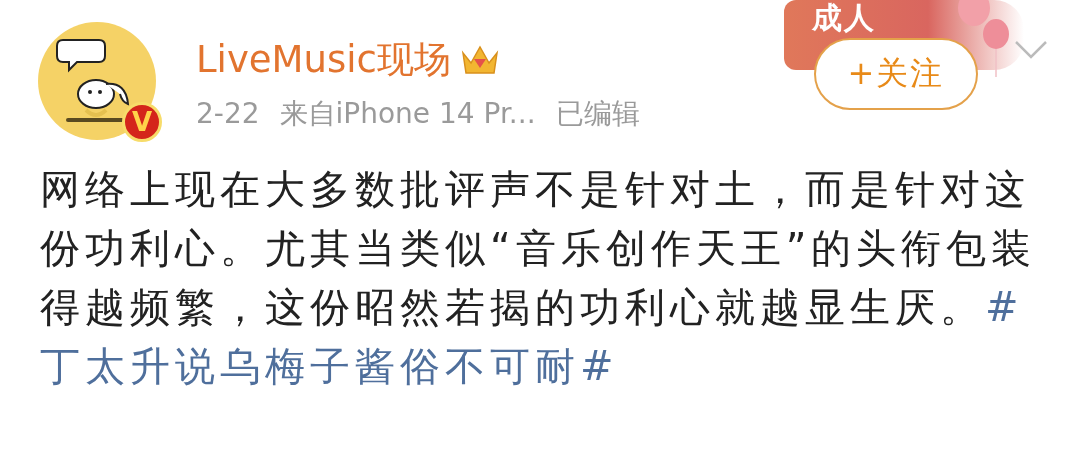 The height and width of the screenshot is (452, 1080). I want to click on author-name: LiveMusic现场, so click(323, 60).